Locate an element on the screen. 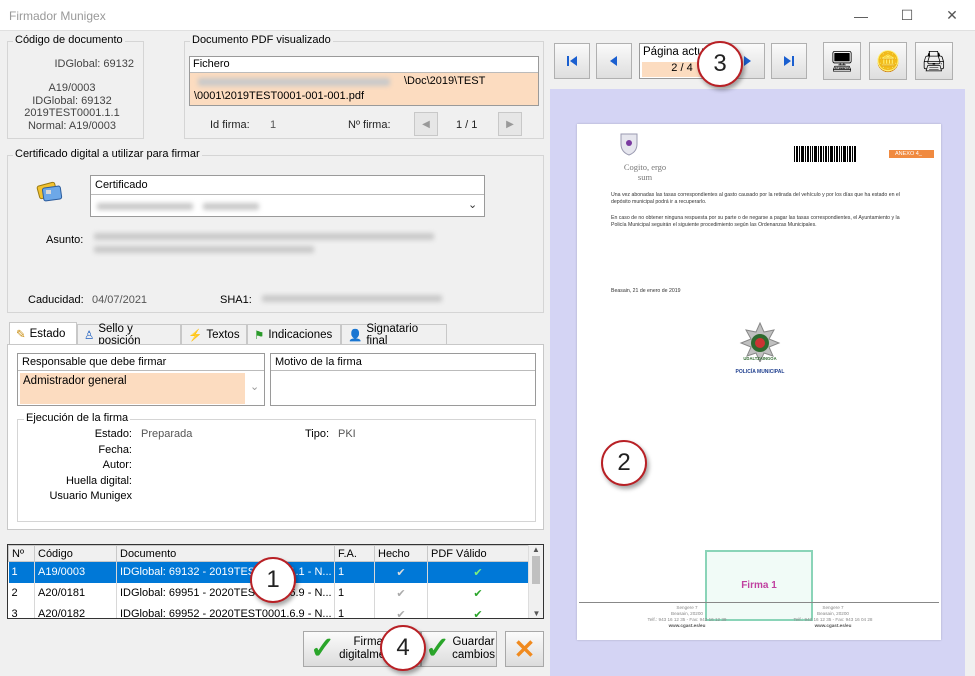  tab-sello-posicion: ♙ Sello y posición is located at coordinates (129, 335).